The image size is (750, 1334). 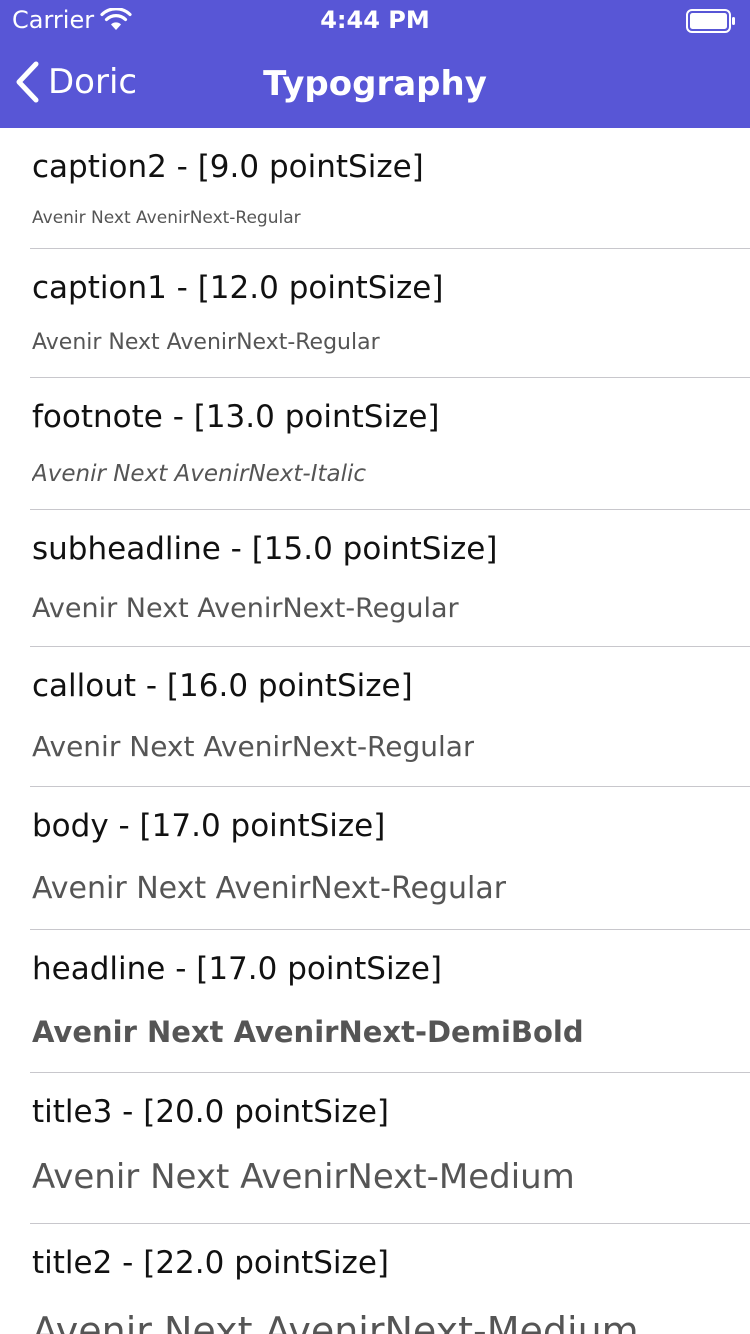 What do you see at coordinates (210, 1263) in the screenshot?
I see `list-item-title: title2 - [22.0 pointSize]` at bounding box center [210, 1263].